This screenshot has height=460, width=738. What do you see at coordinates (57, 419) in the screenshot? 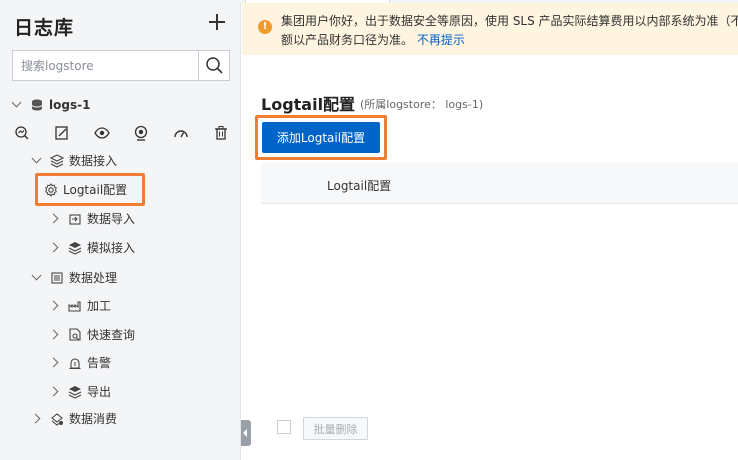
I see `consume-icon` at bounding box center [57, 419].